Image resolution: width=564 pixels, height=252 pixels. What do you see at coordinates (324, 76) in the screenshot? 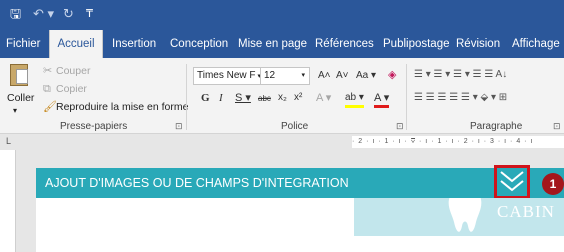
I see `grow-font-button: A˄` at bounding box center [324, 76].